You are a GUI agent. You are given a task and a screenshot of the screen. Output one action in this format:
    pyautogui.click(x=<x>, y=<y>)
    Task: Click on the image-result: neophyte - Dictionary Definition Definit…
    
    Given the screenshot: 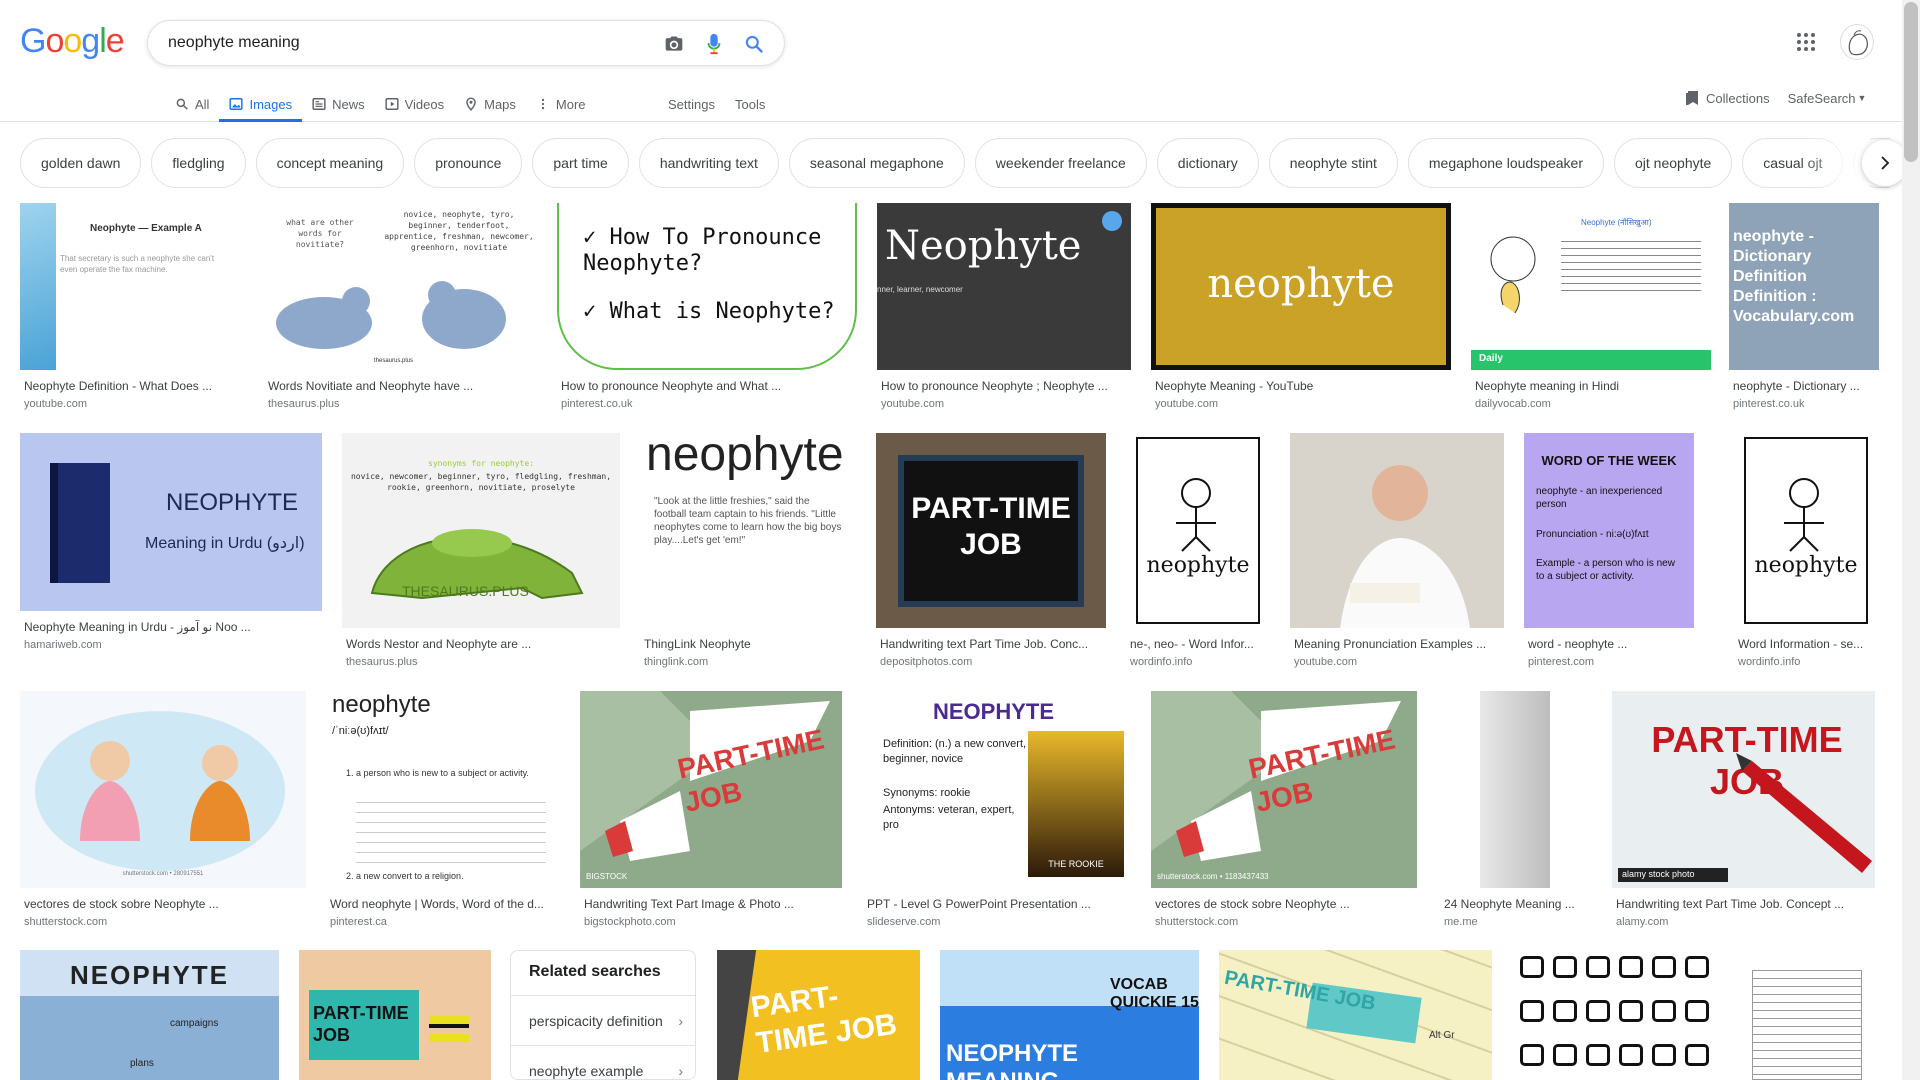 What is the action you would take?
    pyautogui.click(x=1804, y=311)
    